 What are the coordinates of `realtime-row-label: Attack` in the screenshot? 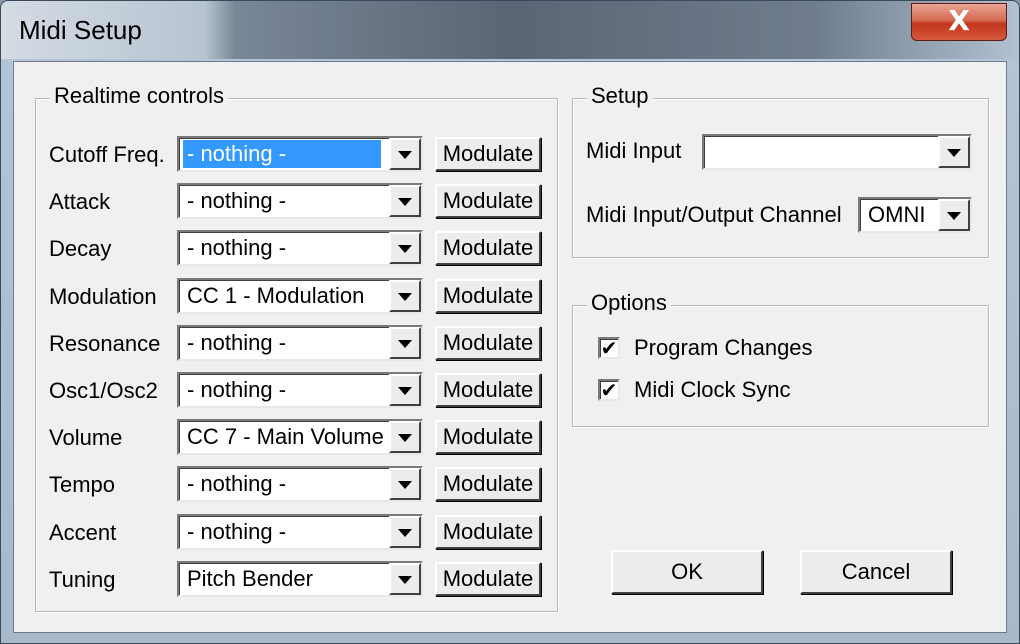 It's located at (80, 201).